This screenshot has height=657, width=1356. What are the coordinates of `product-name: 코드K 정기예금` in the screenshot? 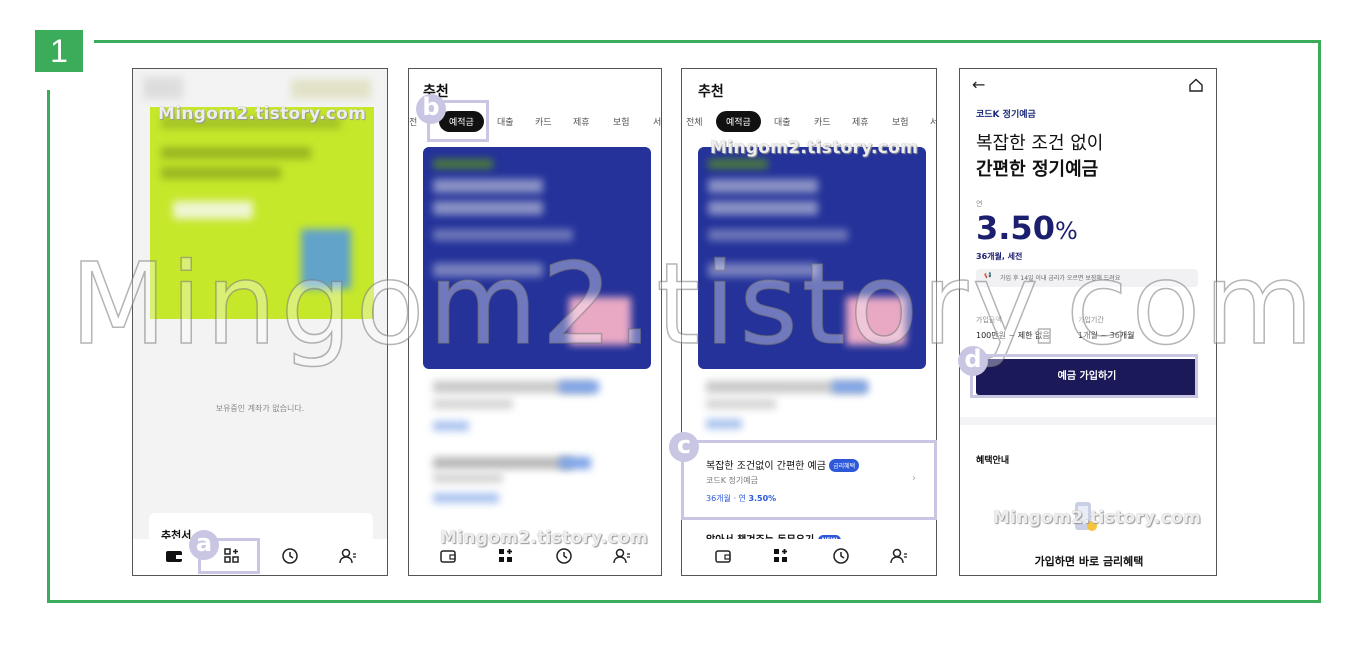 It's located at (1006, 115).